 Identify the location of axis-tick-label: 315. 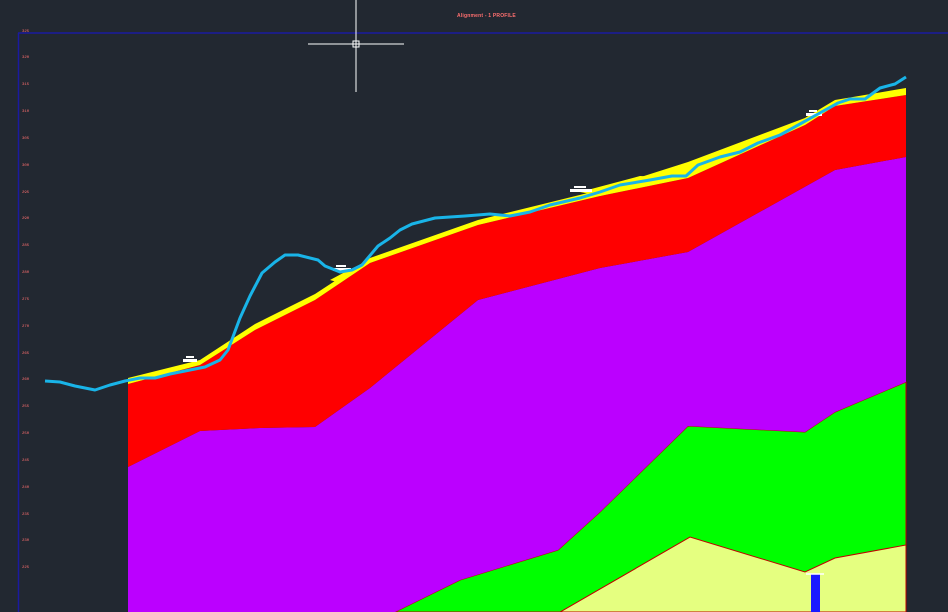
(26, 85).